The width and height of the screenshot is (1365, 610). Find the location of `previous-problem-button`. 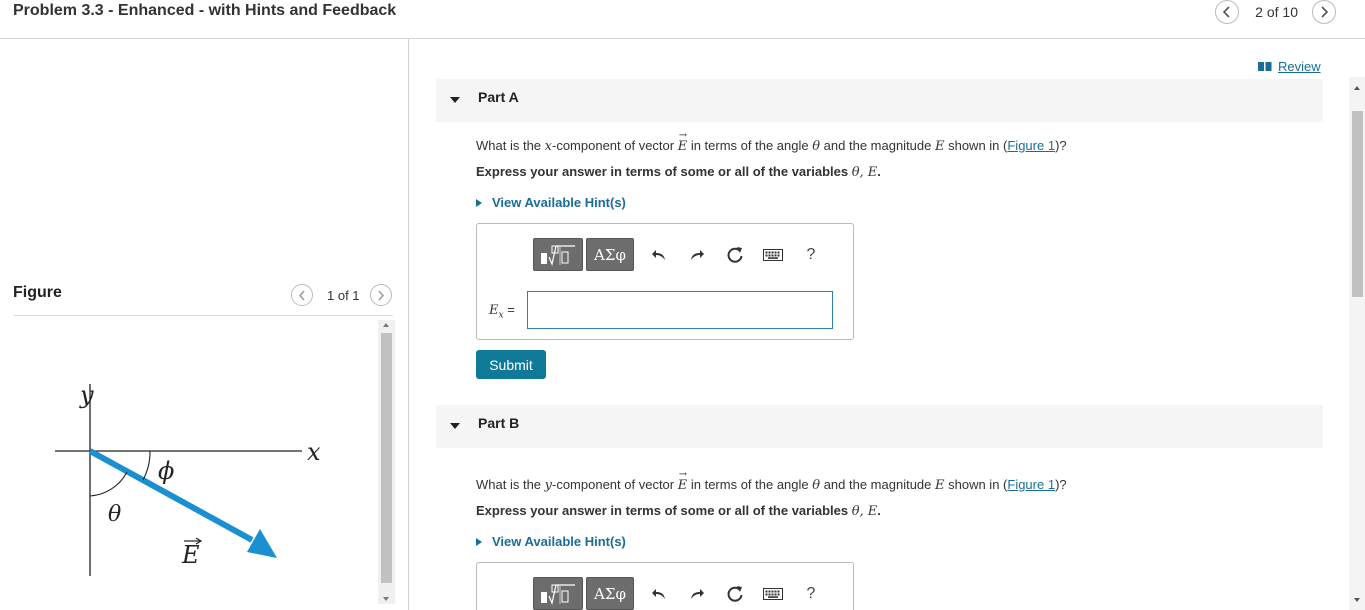

previous-problem-button is located at coordinates (1227, 12).